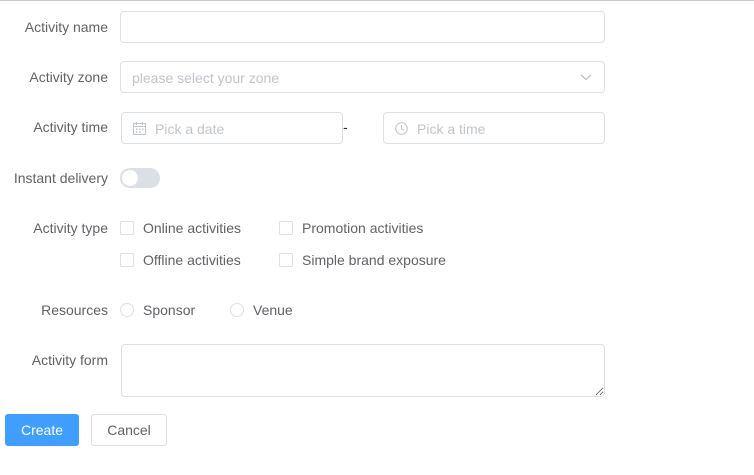 Image resolution: width=754 pixels, height=475 pixels. Describe the element at coordinates (68, 77) in the screenshot. I see `activity-zone-label: Activity zone` at that location.